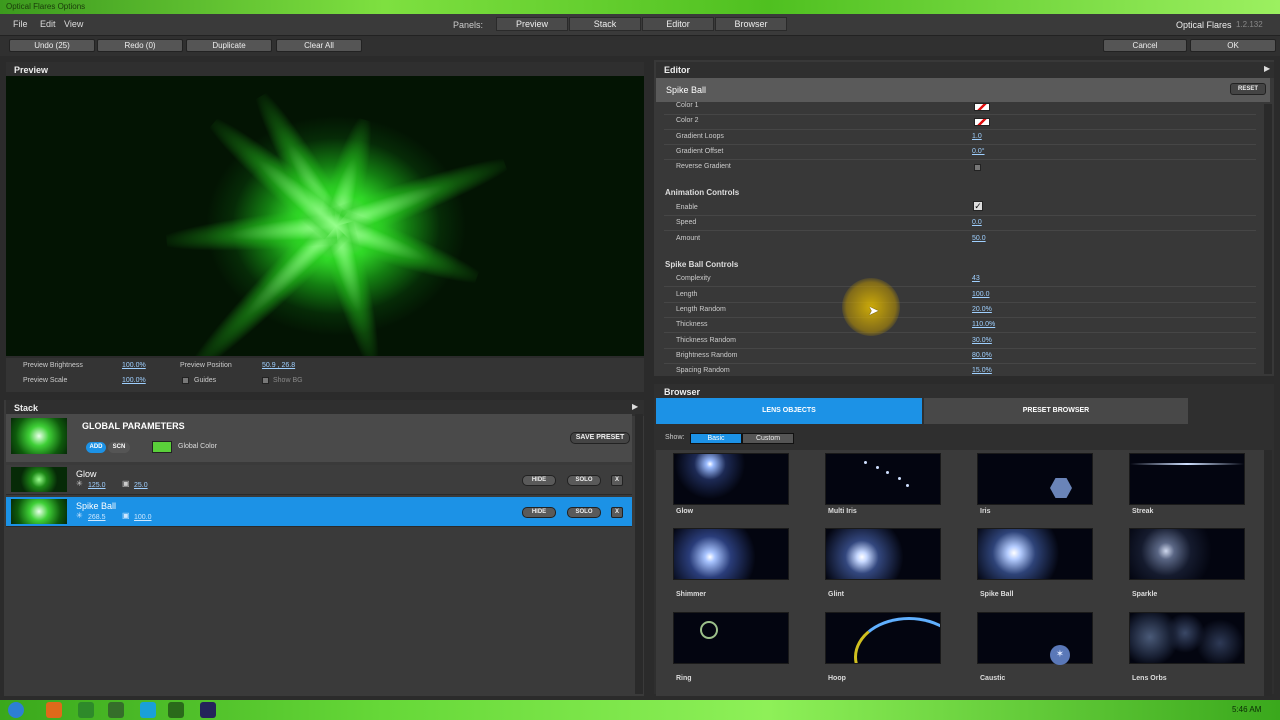 This screenshot has width=1280, height=720. I want to click on lens-object-sparkle, so click(1187, 554).